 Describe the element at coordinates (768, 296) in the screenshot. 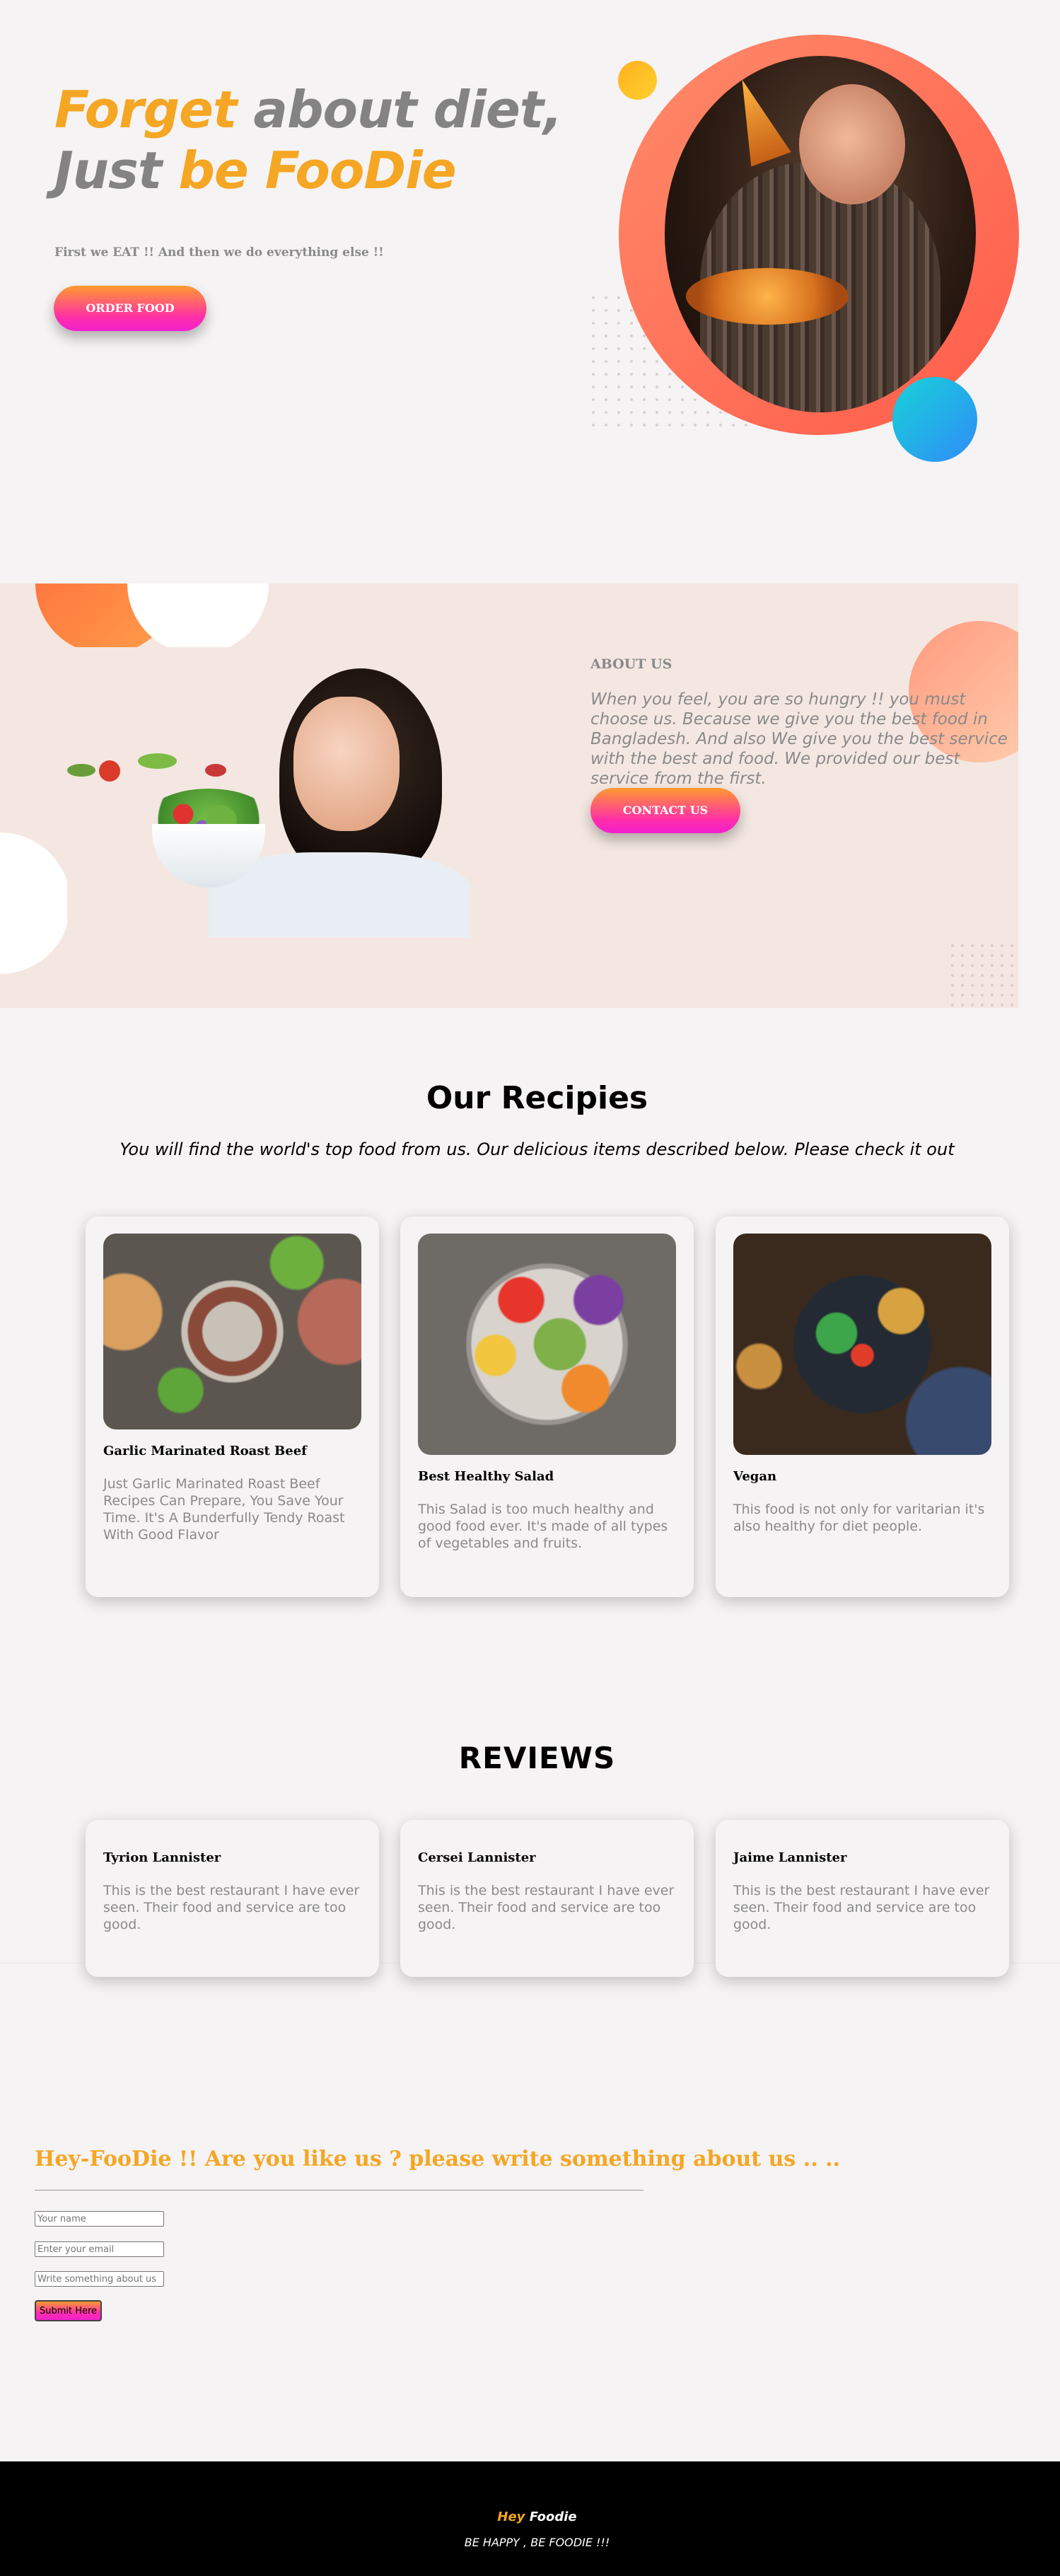

I see `pizza` at that location.